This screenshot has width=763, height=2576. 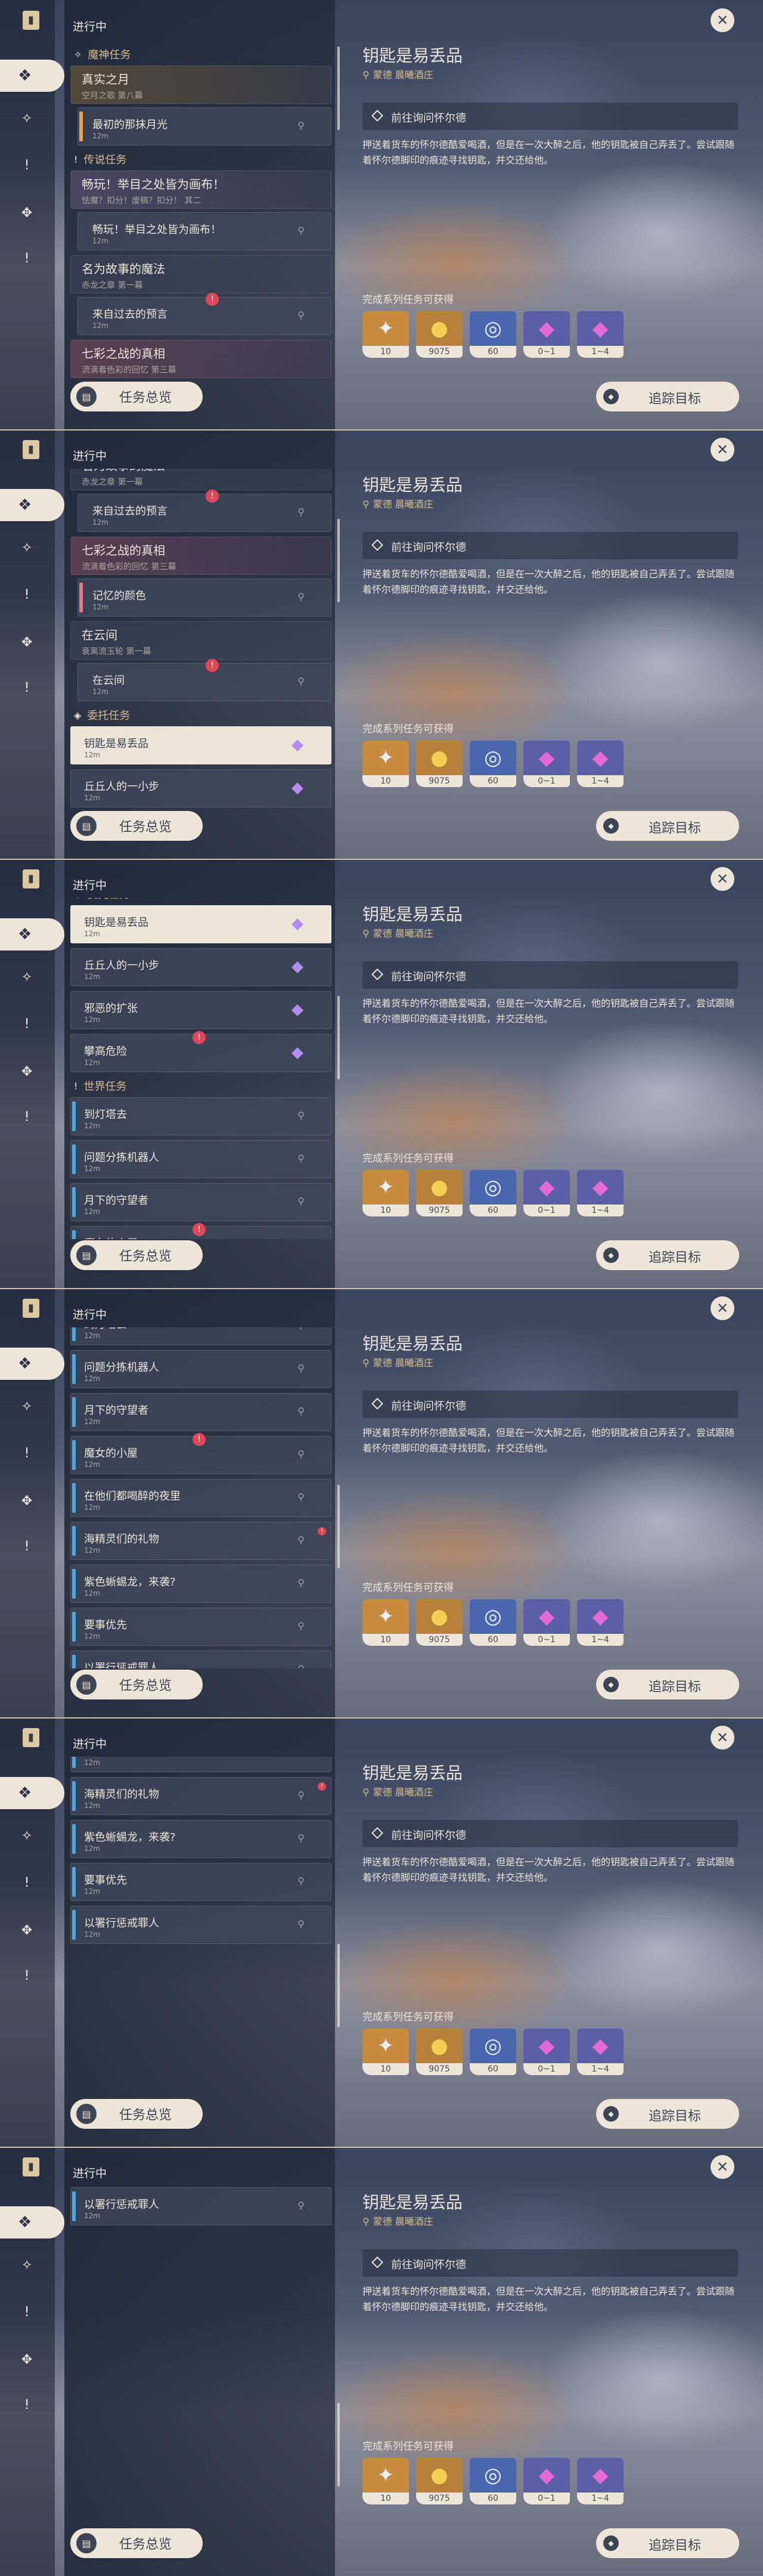 What do you see at coordinates (204, 680) in the screenshot?
I see `quest-step: 在云间 12m ⚲!` at bounding box center [204, 680].